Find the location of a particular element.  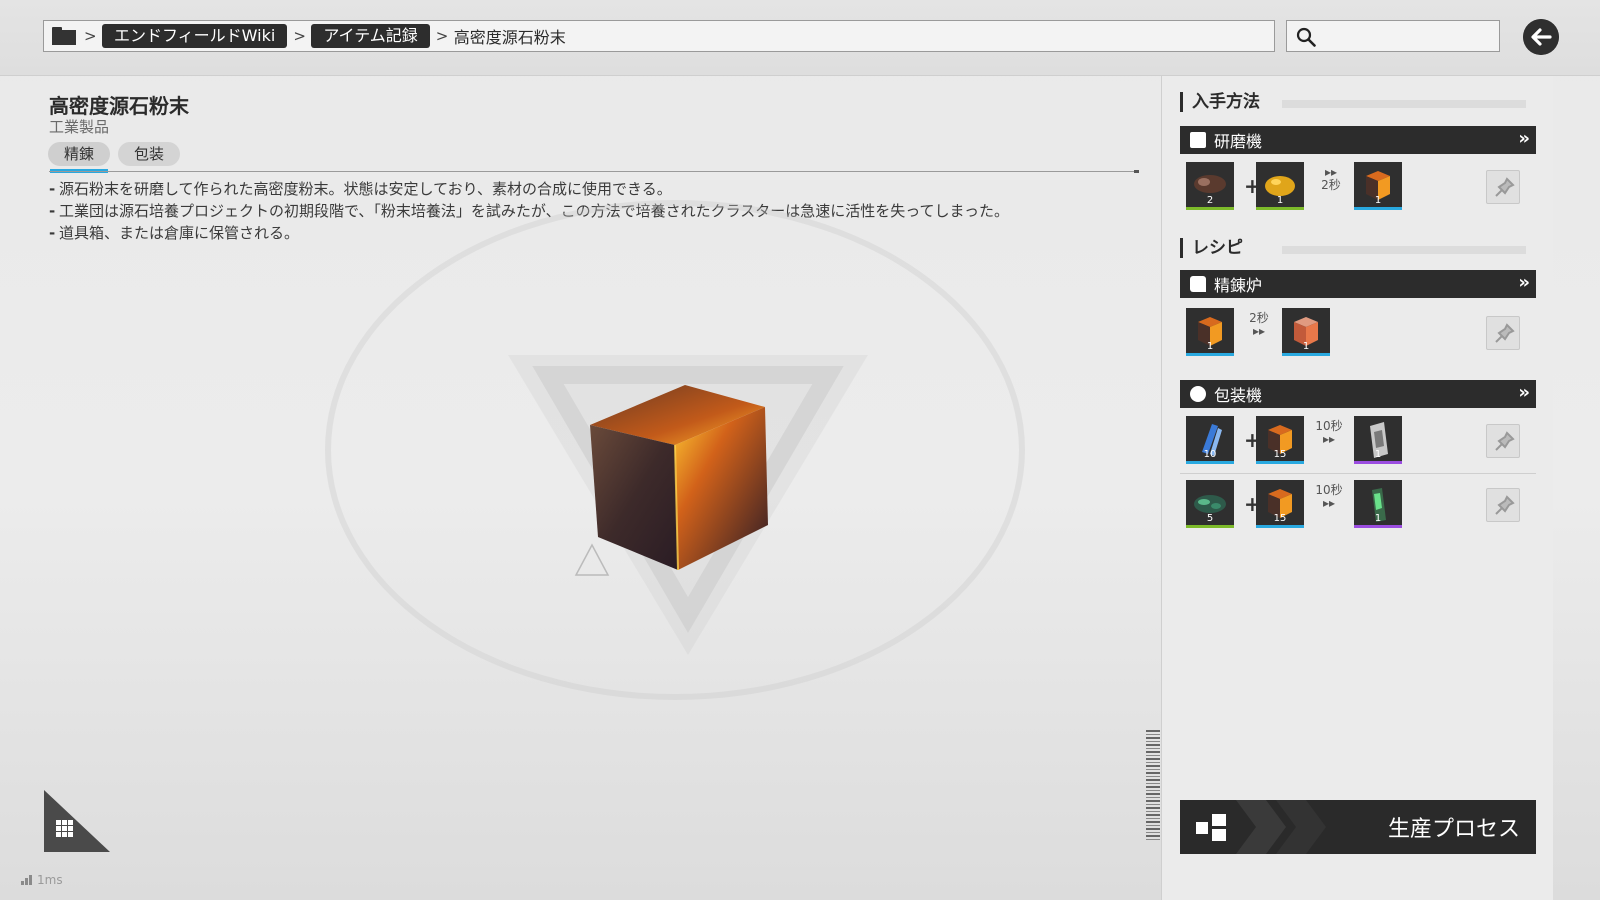

section-title-acquisition: 入手方法 is located at coordinates (1220, 102).